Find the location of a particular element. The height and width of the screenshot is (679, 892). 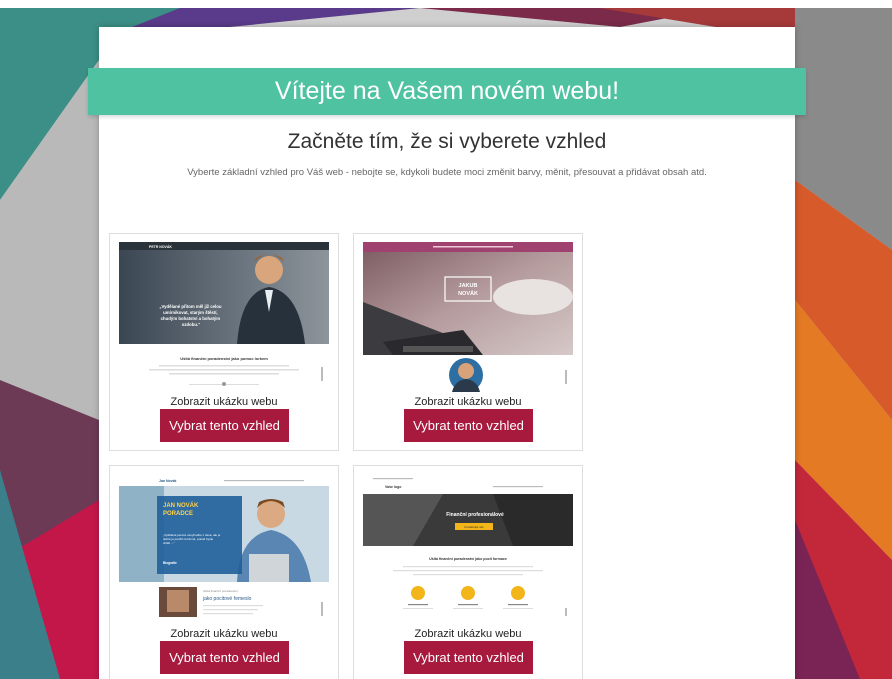

preview-4-hero-button: Kontaktujte nás is located at coordinates (474, 527).